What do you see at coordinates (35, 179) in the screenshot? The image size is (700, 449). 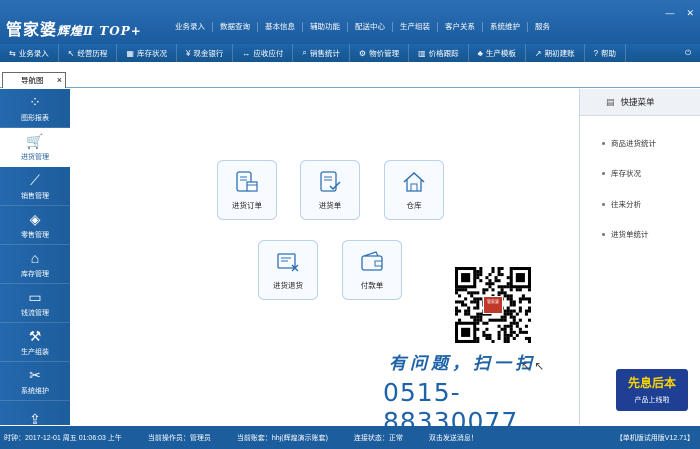 I see `trend-icon: ⟋` at bounding box center [35, 179].